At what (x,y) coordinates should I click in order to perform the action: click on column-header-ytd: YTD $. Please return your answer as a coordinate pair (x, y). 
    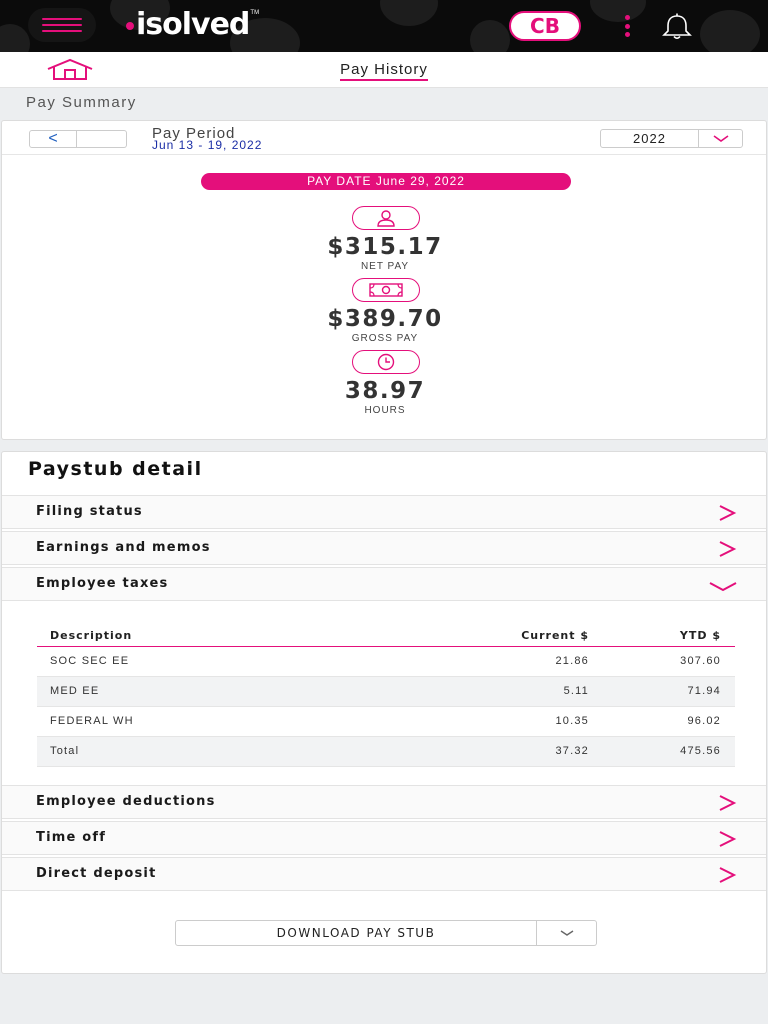
    Looking at the image, I should click on (700, 635).